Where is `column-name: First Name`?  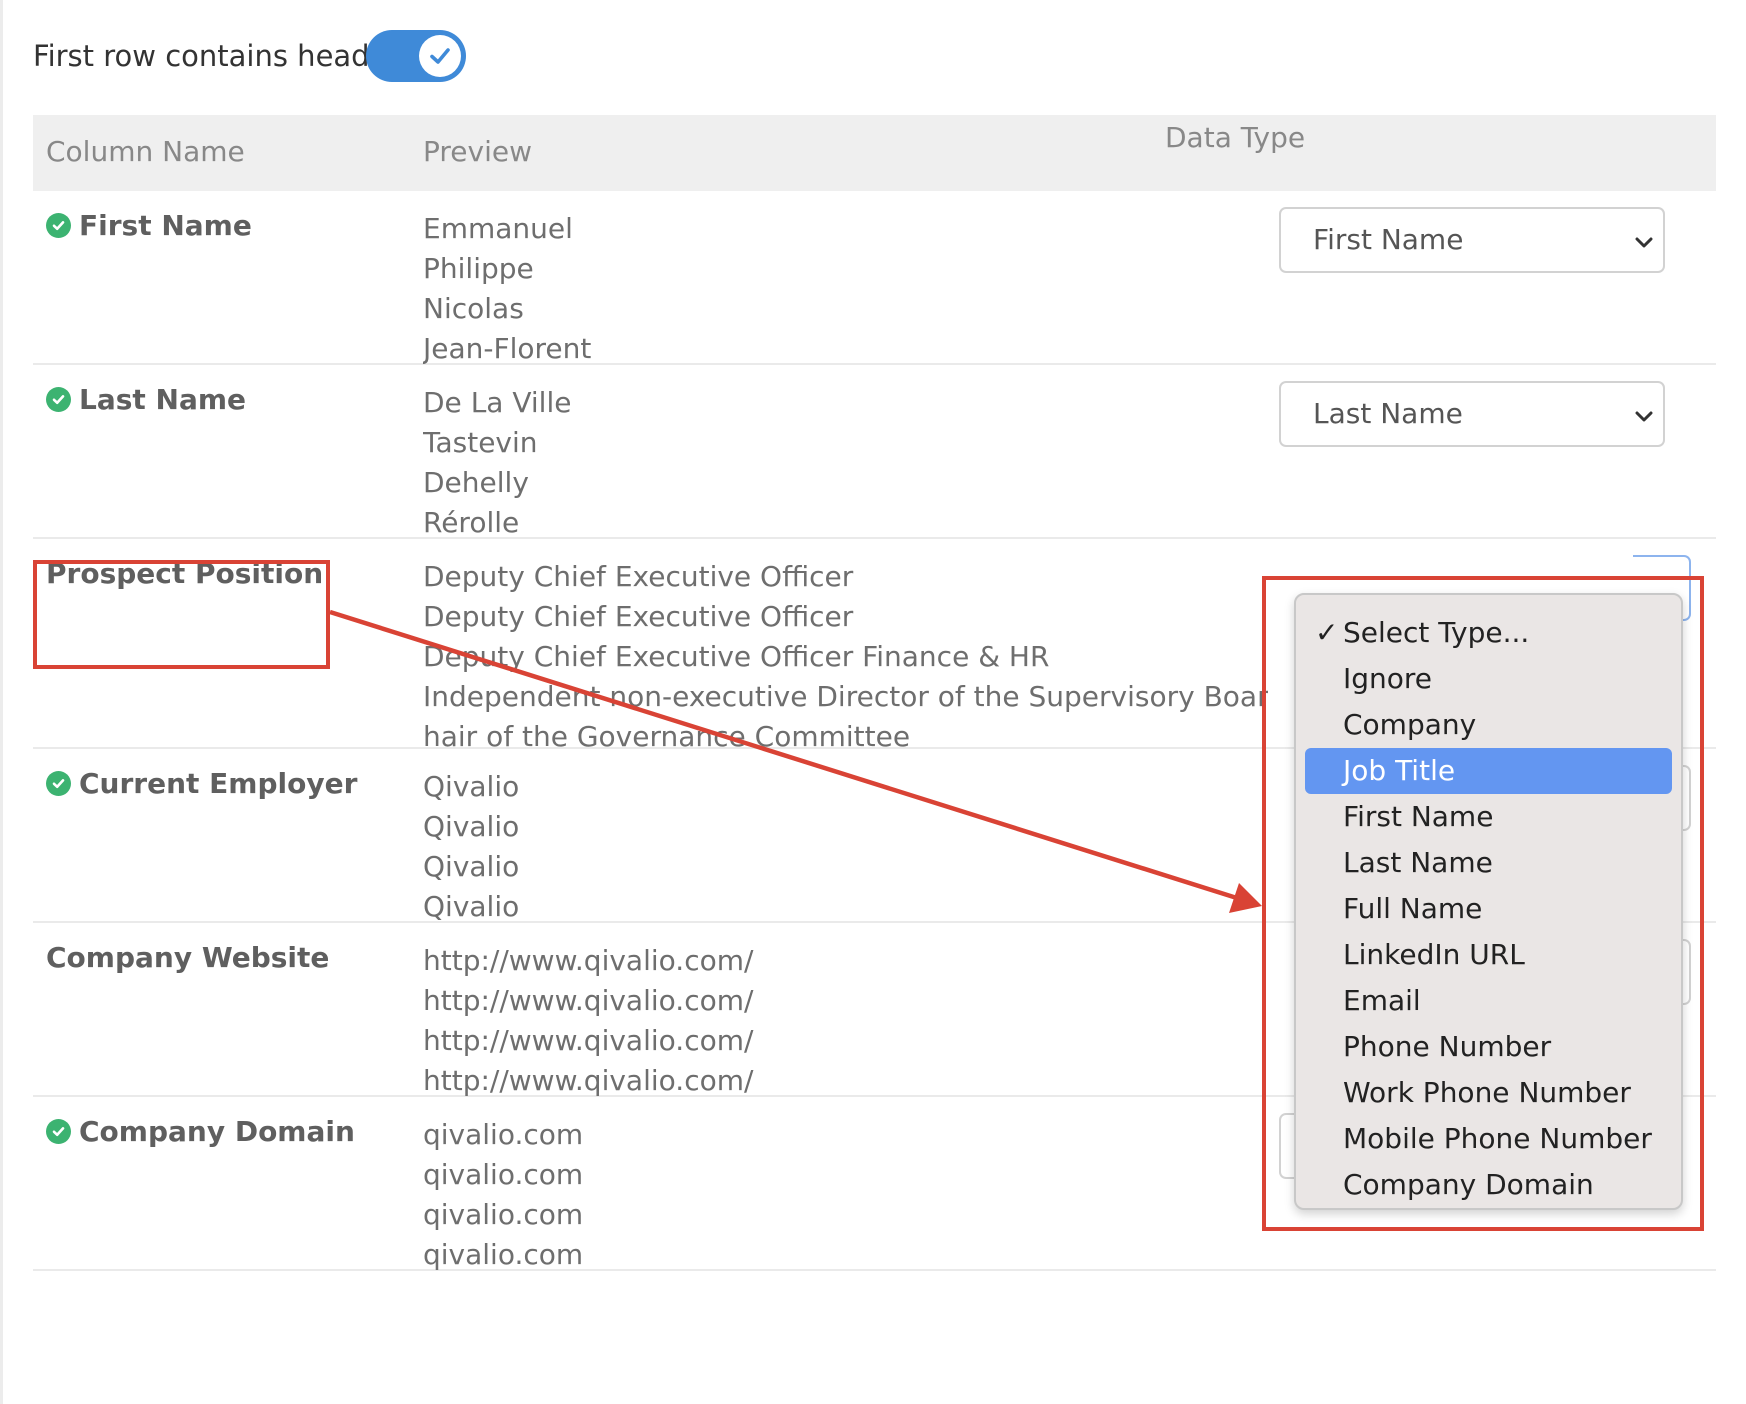
column-name: First Name is located at coordinates (149, 225).